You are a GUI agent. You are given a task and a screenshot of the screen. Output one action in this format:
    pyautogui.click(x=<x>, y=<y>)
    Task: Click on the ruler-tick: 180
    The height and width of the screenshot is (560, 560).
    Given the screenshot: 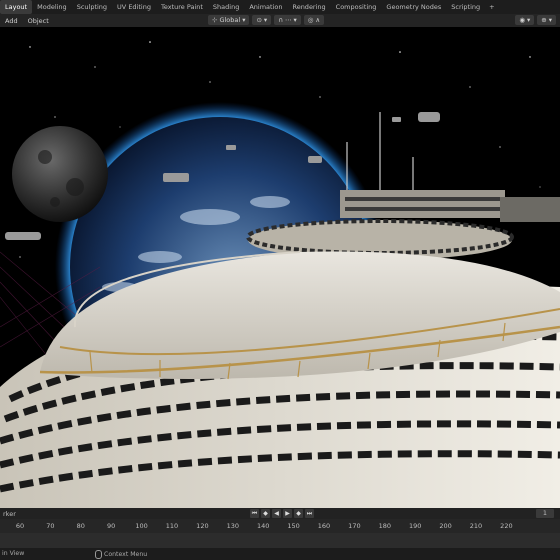 What is the action you would take?
    pyautogui.click(x=385, y=526)
    